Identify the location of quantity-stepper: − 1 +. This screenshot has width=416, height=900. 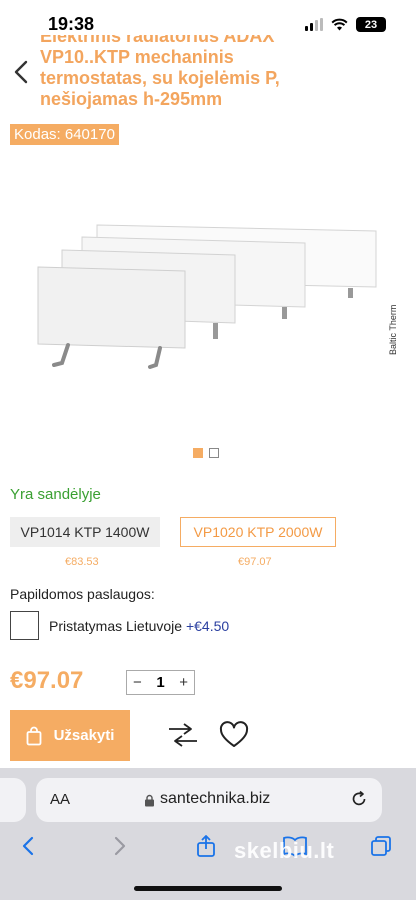
(160, 682).